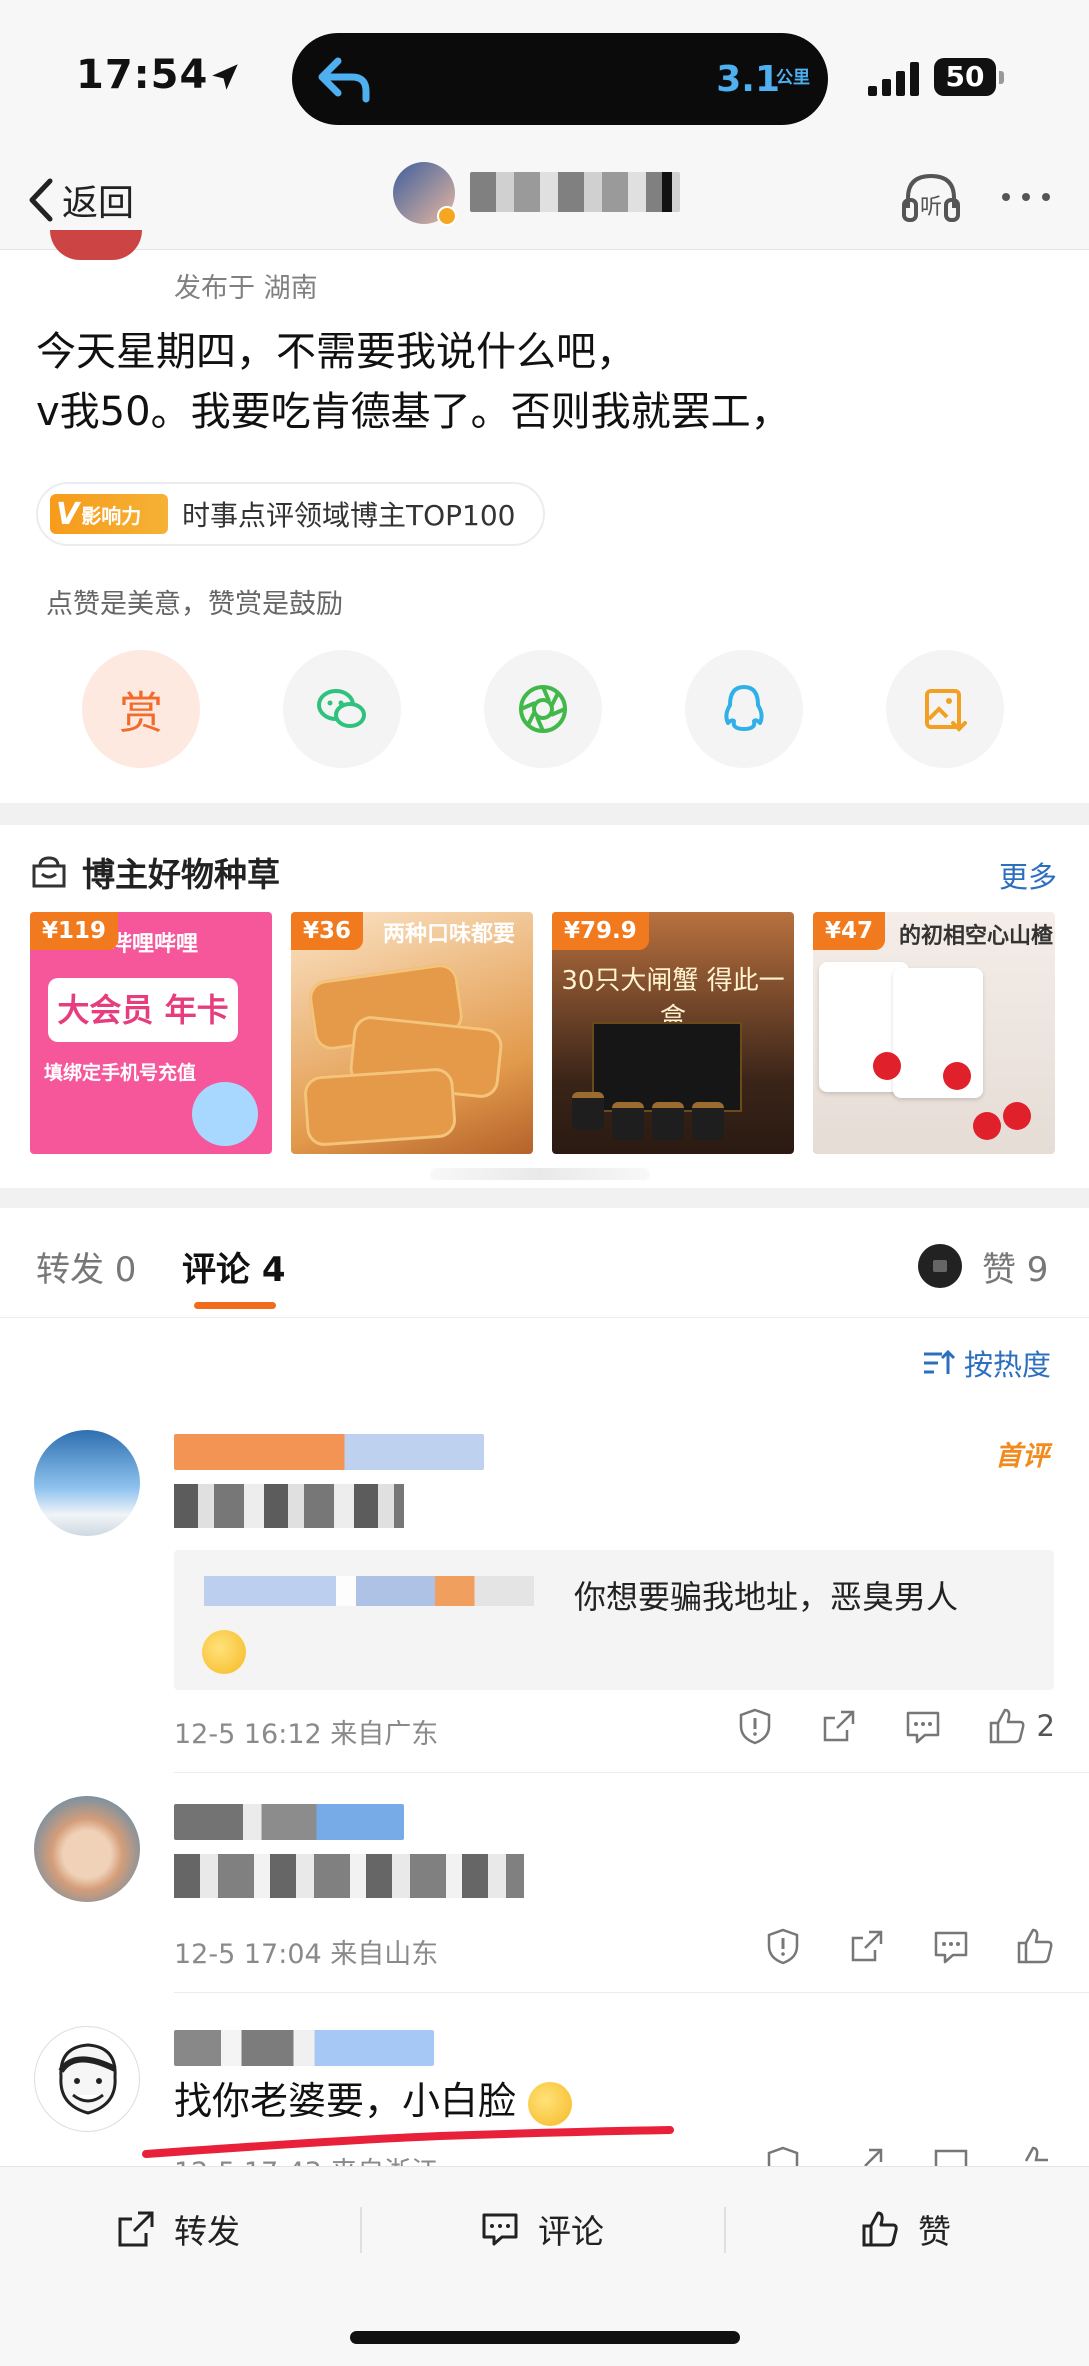 Image resolution: width=1089 pixels, height=2366 pixels. What do you see at coordinates (766, 1597) in the screenshot?
I see `reply-text: 你想要骗我地址，恶臭男人` at bounding box center [766, 1597].